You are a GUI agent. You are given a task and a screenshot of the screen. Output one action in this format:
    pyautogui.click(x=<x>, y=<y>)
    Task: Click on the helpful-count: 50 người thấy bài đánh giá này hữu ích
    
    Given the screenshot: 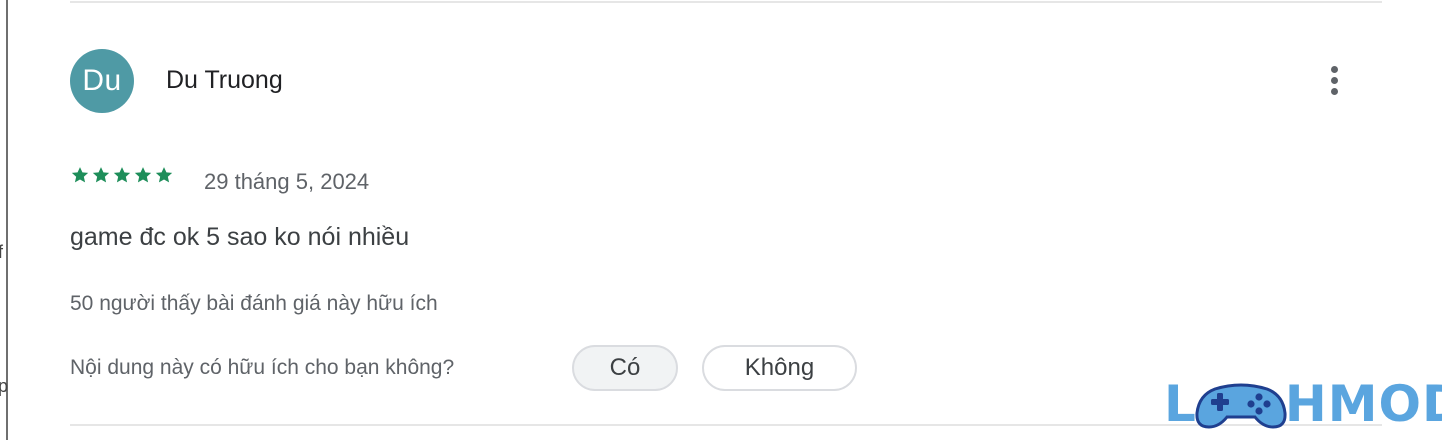 What is the action you would take?
    pyautogui.click(x=254, y=303)
    